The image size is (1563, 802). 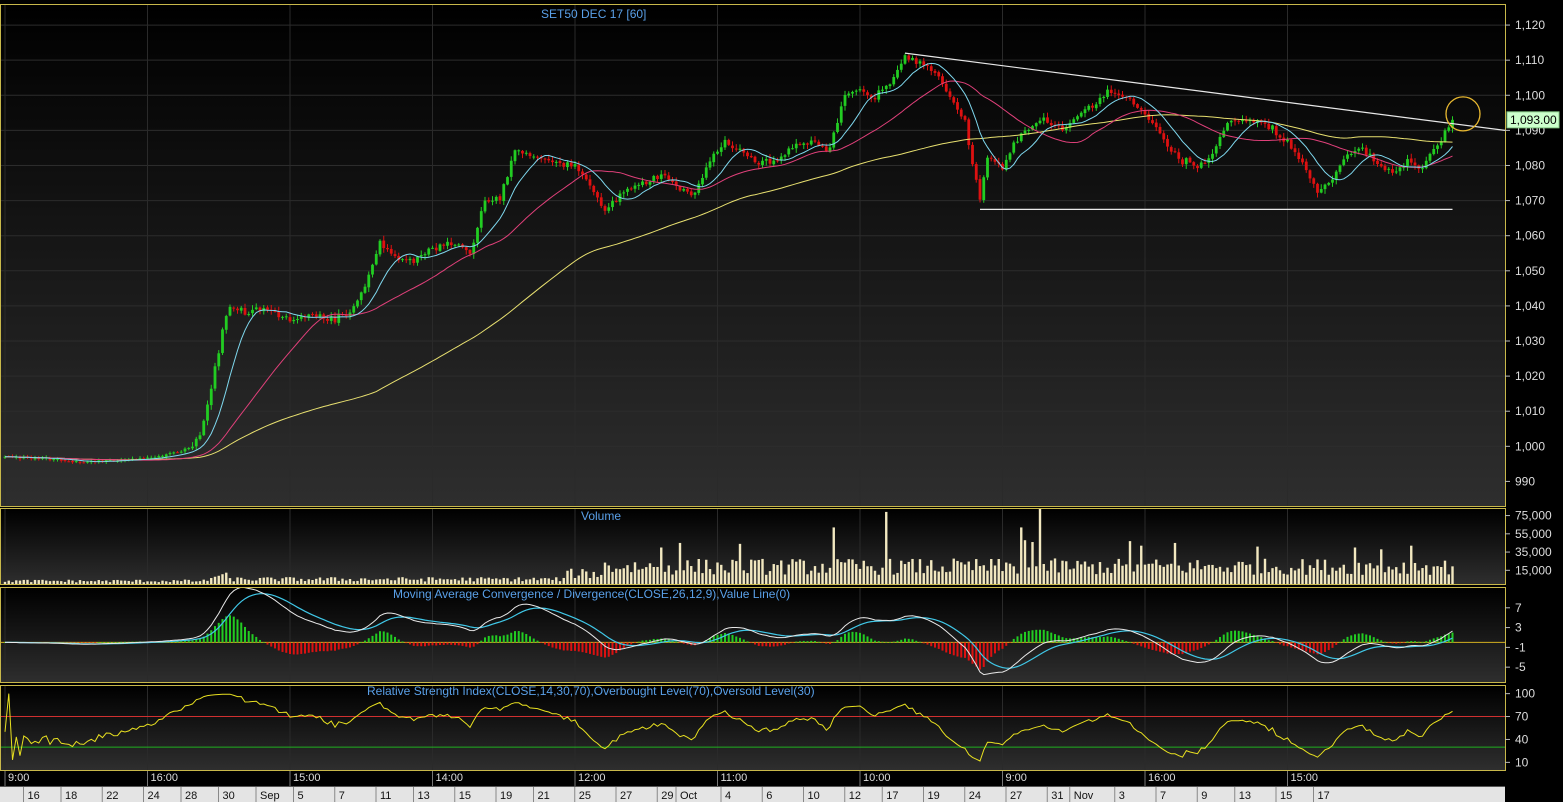 I want to click on date-label: 4, so click(x=728, y=796).